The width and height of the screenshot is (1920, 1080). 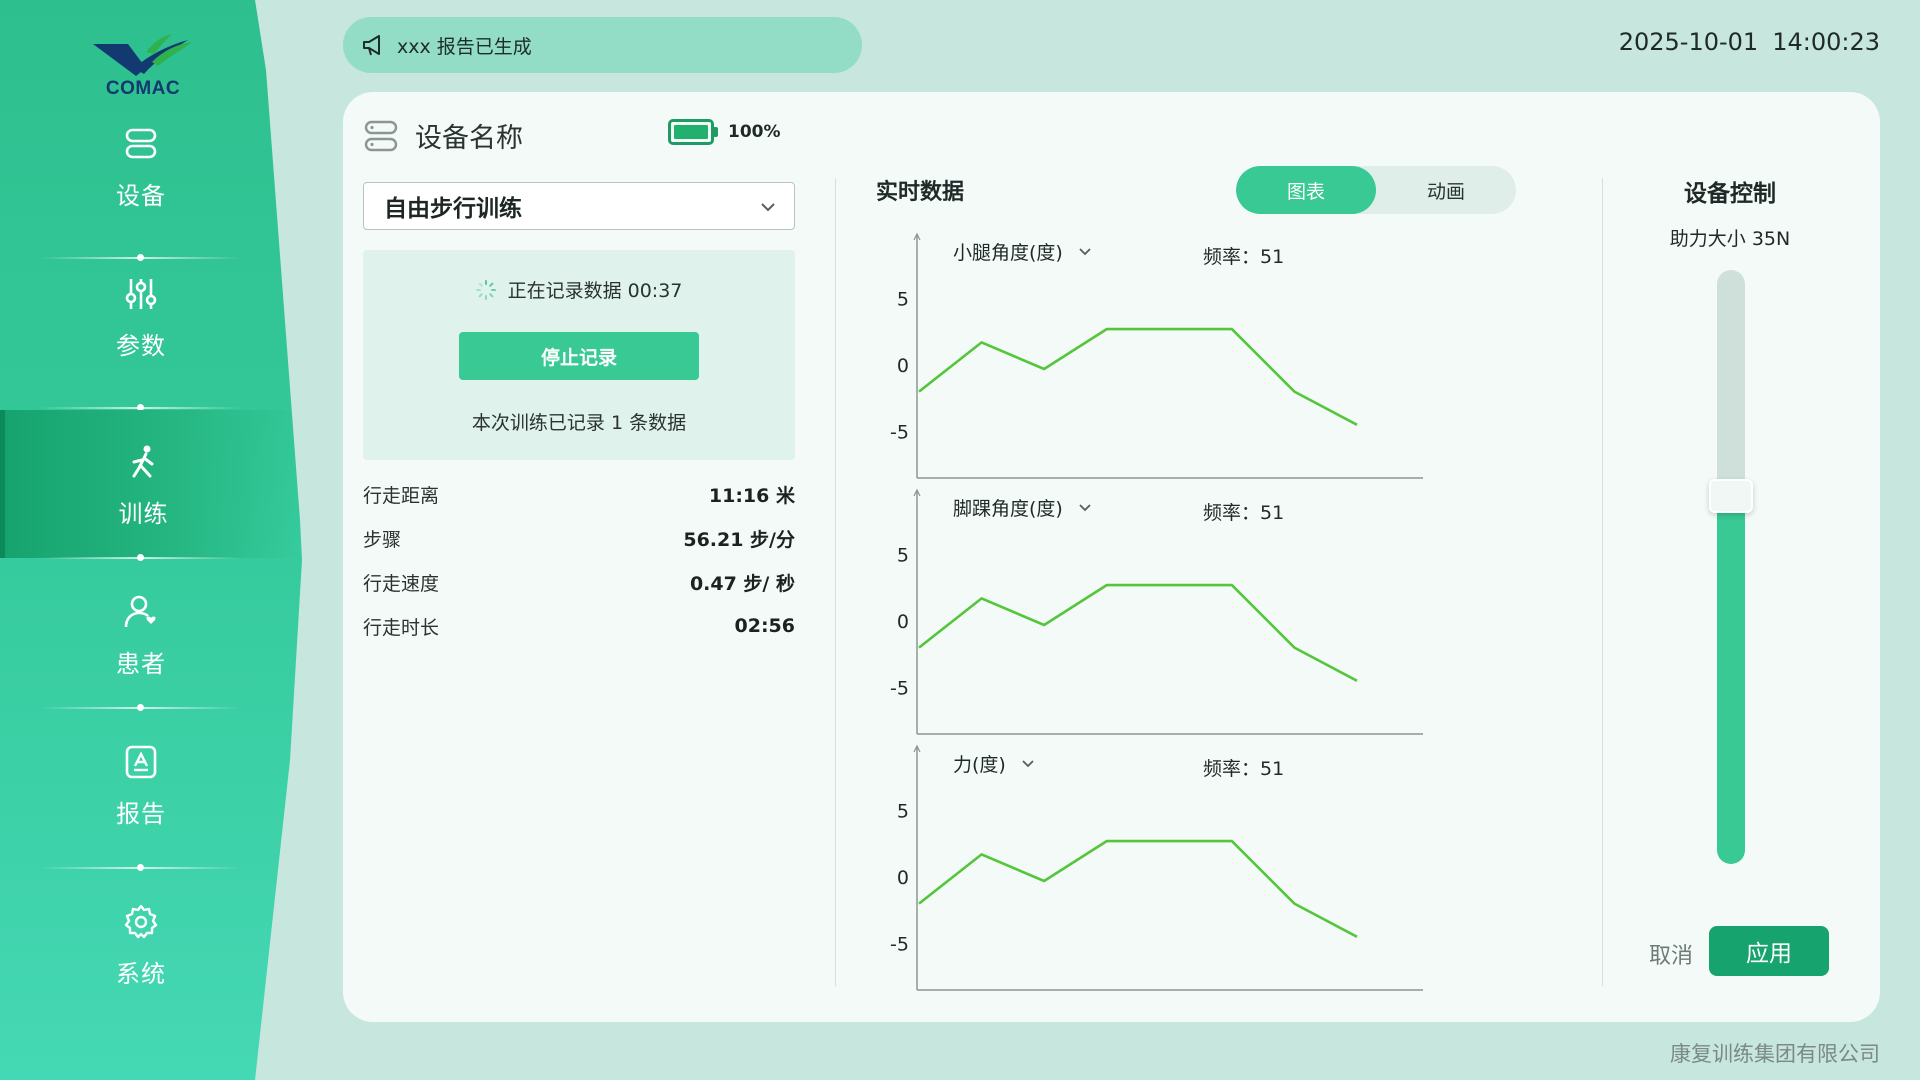 What do you see at coordinates (485, 289) in the screenshot?
I see `loading-spinner-icon` at bounding box center [485, 289].